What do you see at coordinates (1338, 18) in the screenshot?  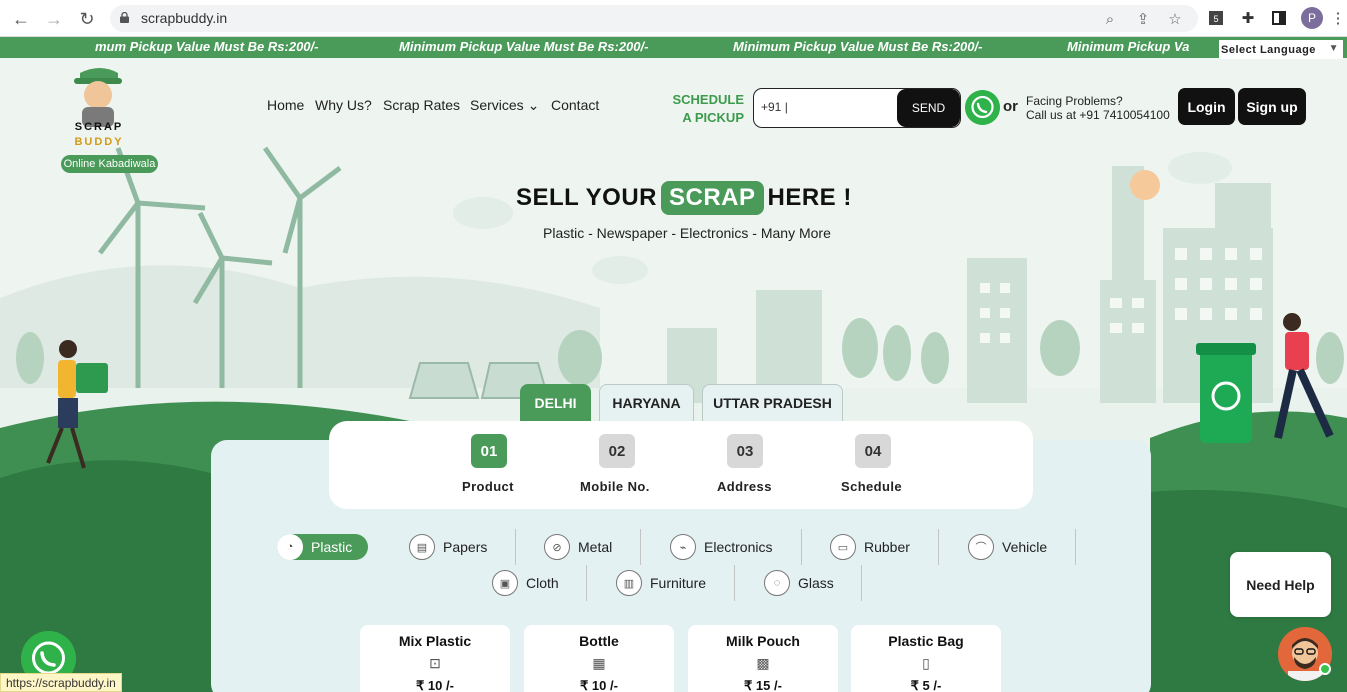 I see `menu-kebab-icon: ⋮` at bounding box center [1338, 18].